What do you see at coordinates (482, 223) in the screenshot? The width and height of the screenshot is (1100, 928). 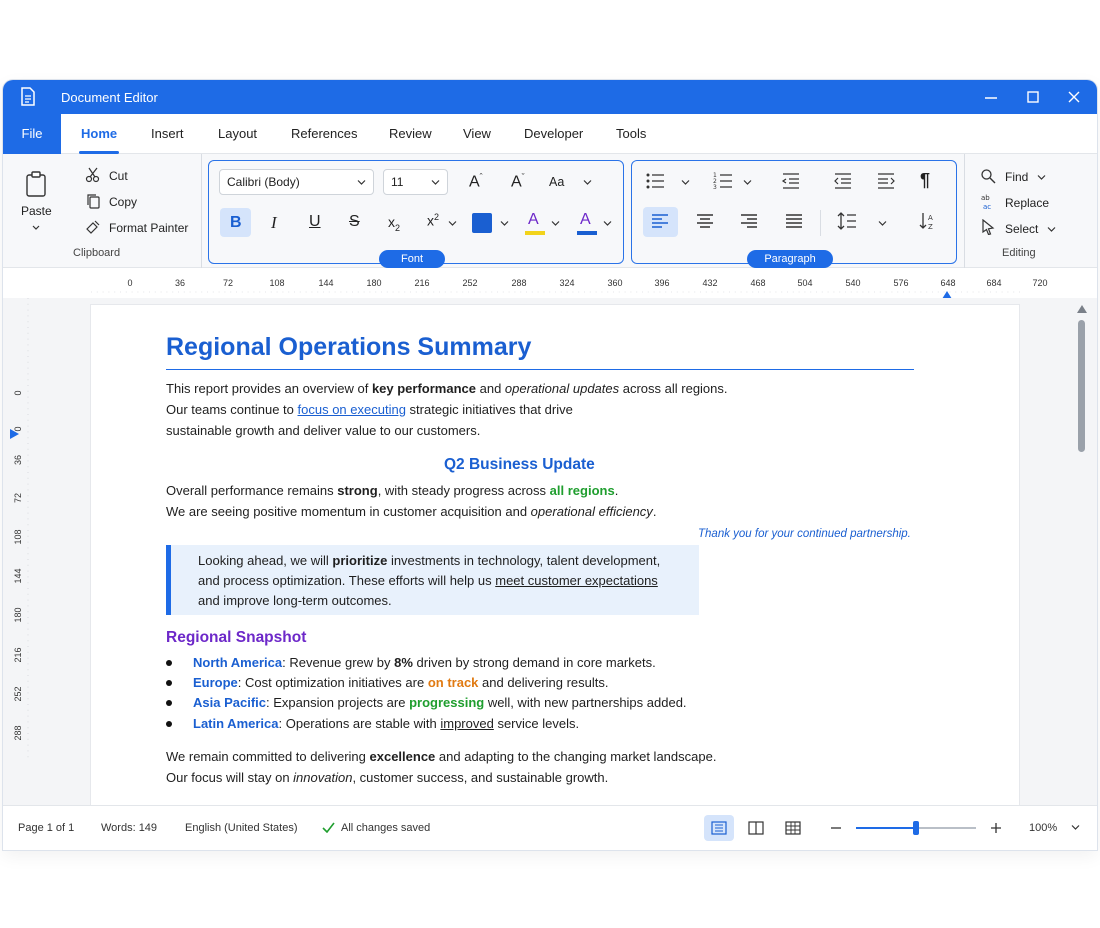 I see `shading-color-icon` at bounding box center [482, 223].